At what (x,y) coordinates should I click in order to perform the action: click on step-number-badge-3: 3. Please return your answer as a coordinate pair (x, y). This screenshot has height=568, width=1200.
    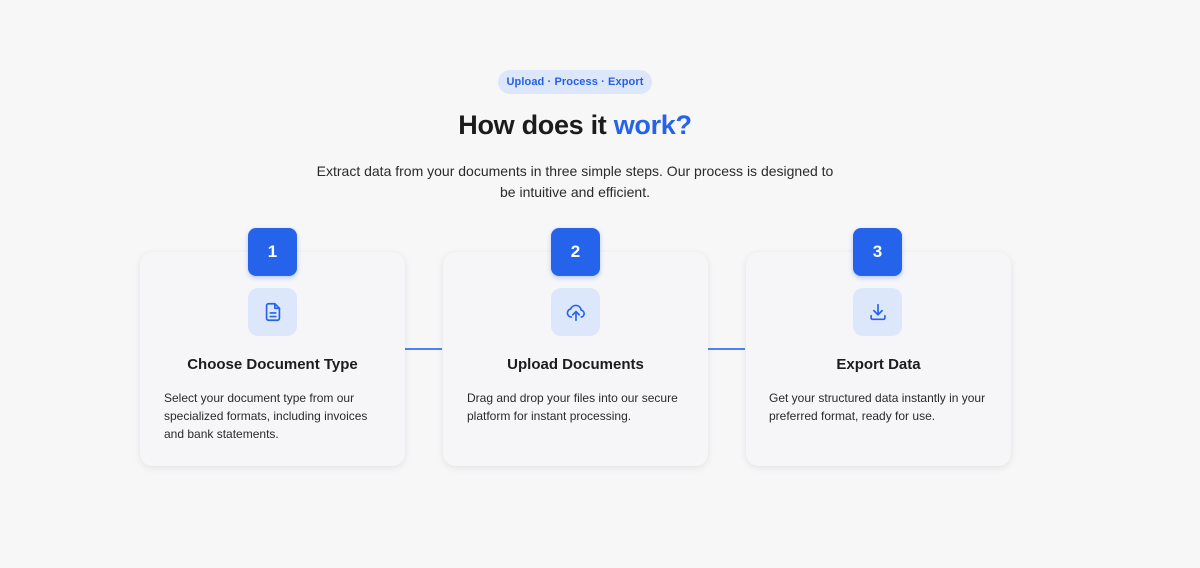
    Looking at the image, I should click on (877, 252).